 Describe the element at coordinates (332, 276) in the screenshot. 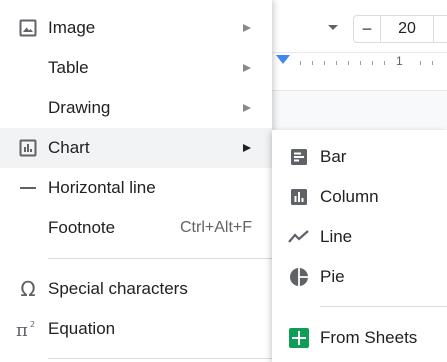

I see `submenu-item-label: Pie` at that location.